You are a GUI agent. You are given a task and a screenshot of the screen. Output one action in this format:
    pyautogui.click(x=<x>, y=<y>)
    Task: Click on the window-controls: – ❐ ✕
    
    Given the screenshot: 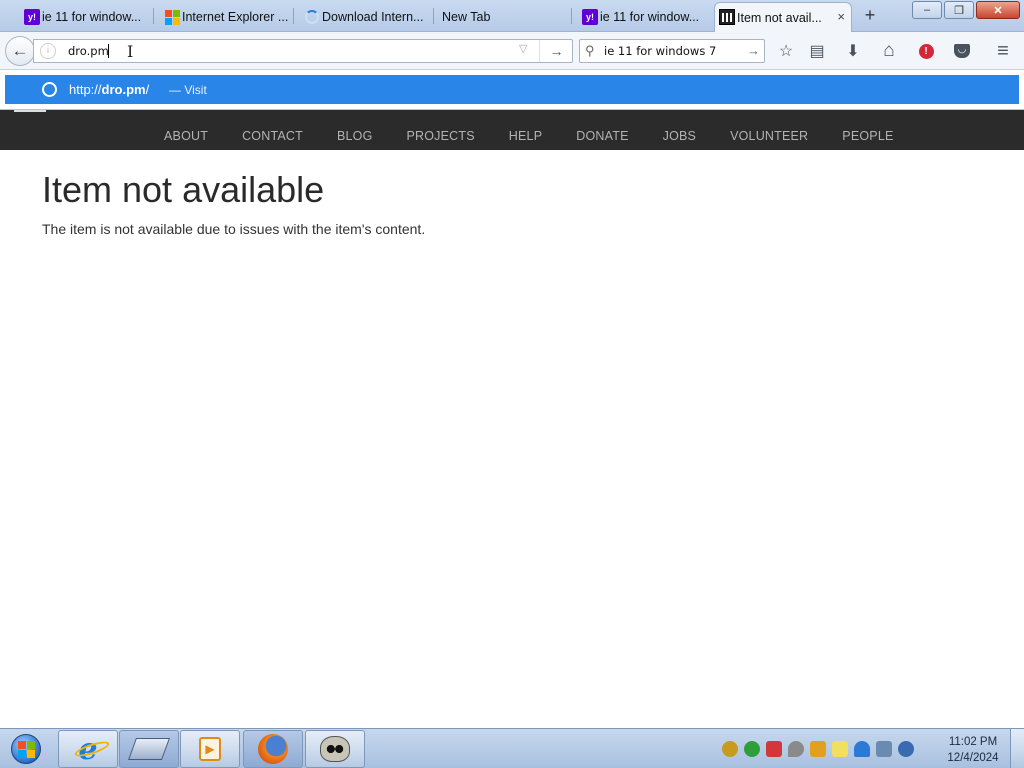 What is the action you would take?
    pyautogui.click(x=966, y=10)
    